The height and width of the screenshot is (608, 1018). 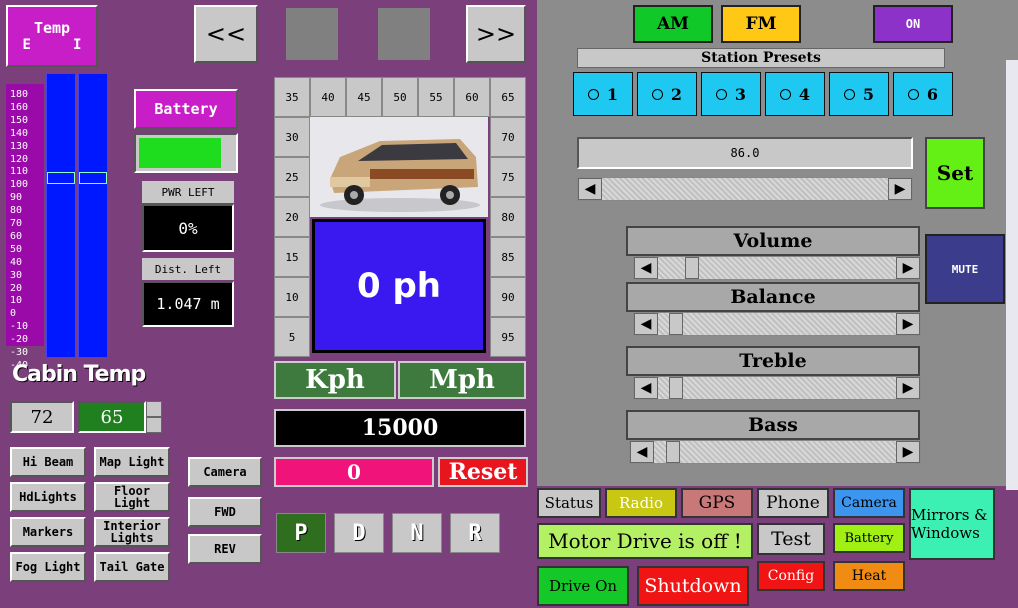 What do you see at coordinates (667, 94) in the screenshot?
I see `station-preset-button: 2` at bounding box center [667, 94].